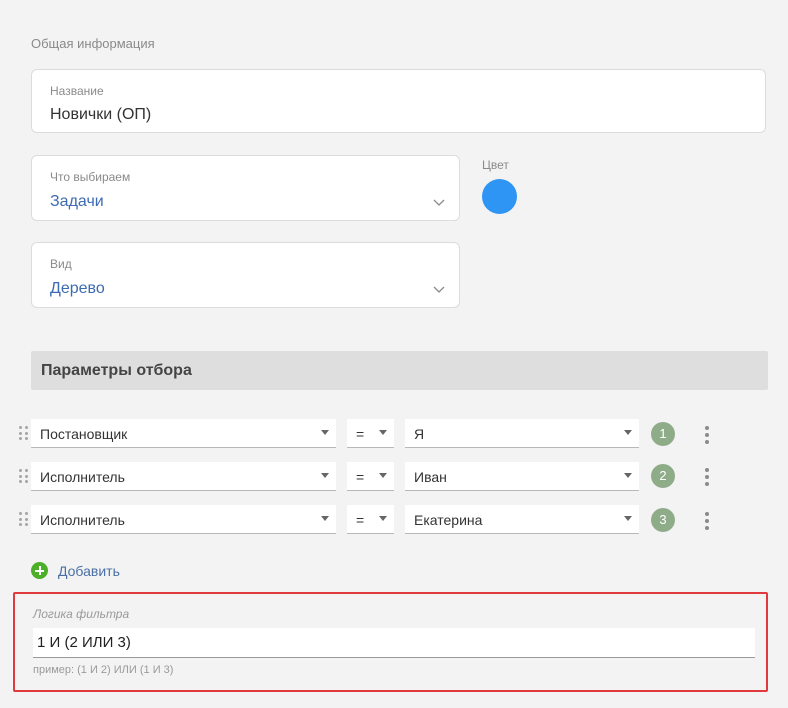 This screenshot has height=708, width=788. What do you see at coordinates (116, 370) in the screenshot?
I see `params-title: Параметры отбора` at bounding box center [116, 370].